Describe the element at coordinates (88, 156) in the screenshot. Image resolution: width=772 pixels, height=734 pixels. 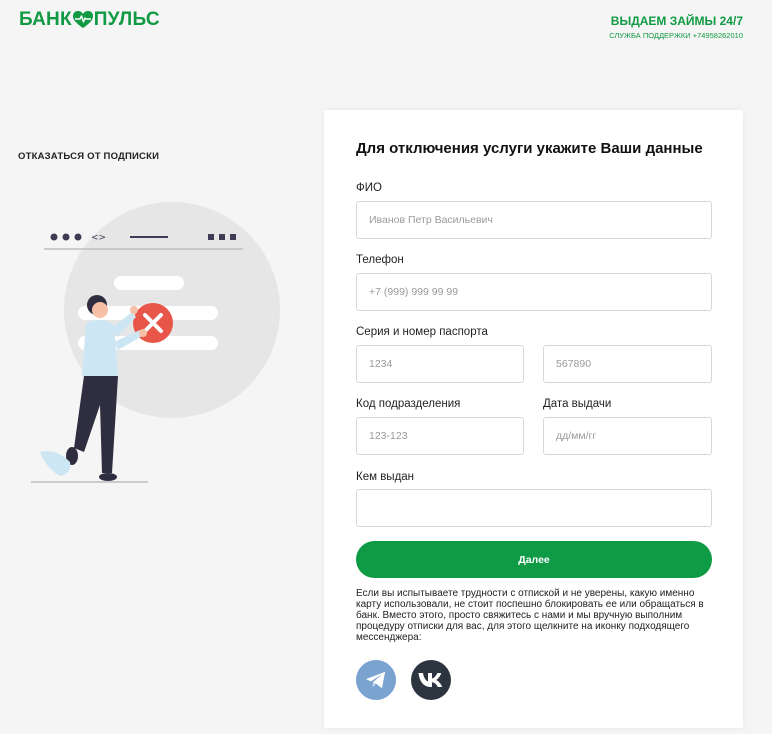
I see `unsubscribe-link: ОТКАЗАТЬСЯ ОТ ПОДПИСКИ` at that location.